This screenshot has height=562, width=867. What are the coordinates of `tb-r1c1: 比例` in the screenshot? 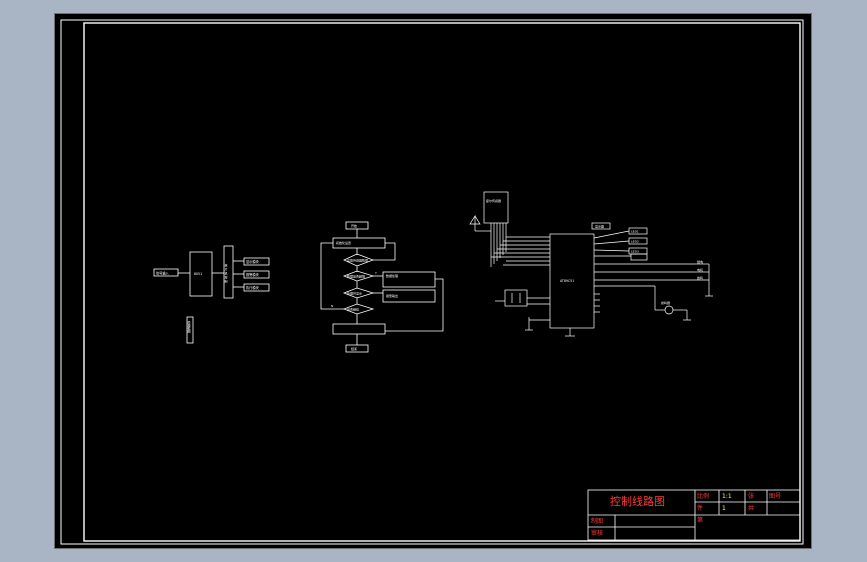 It's located at (703, 496).